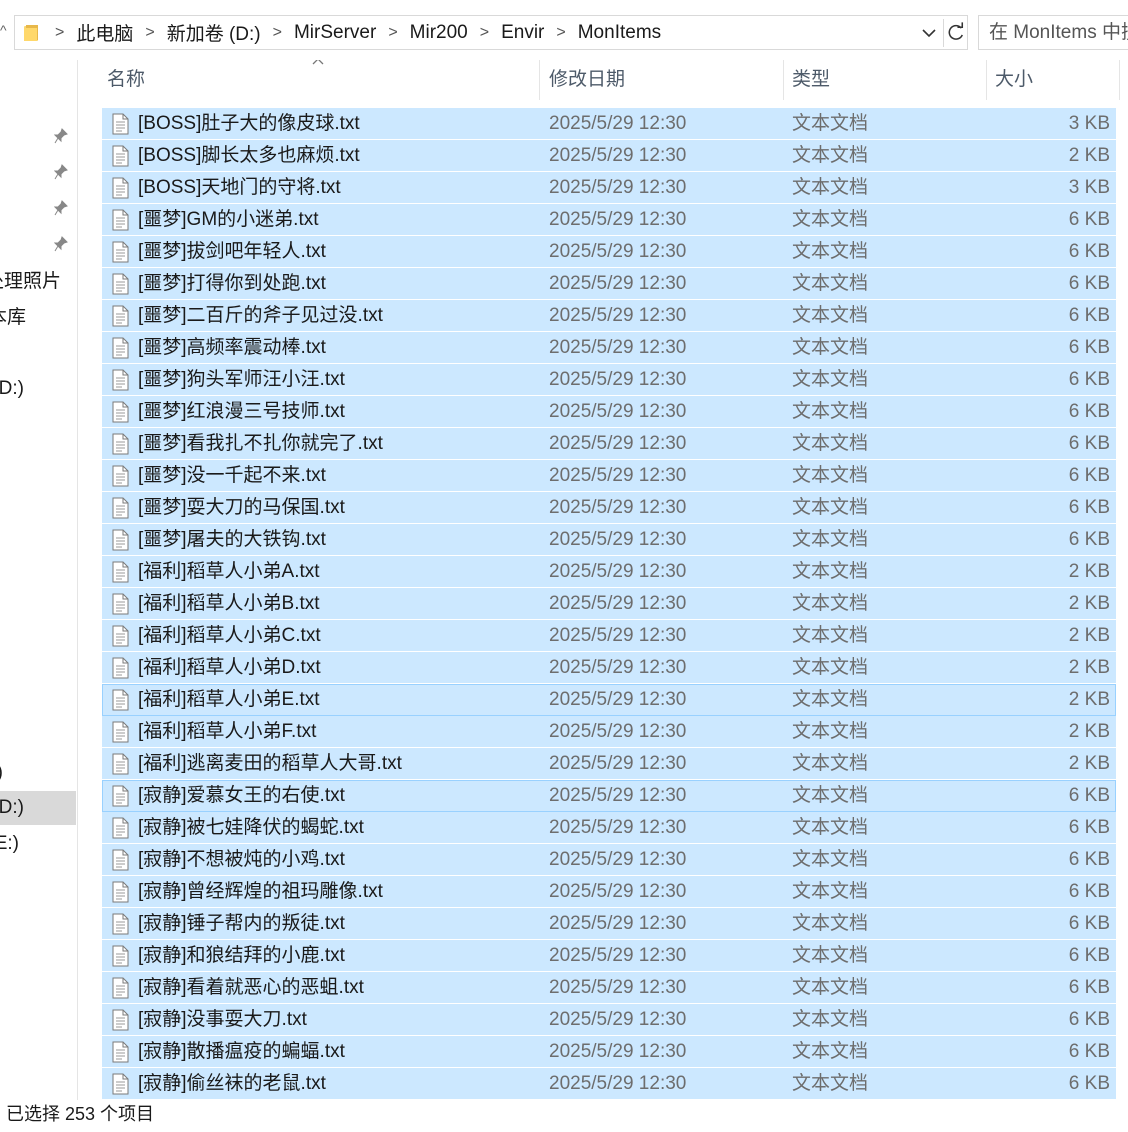 The image size is (1128, 1132). I want to click on table-row: [寂静]锤子帮内的叛徒.txt 2025/5/29 12:30 文本文档 6 KB, so click(609, 924).